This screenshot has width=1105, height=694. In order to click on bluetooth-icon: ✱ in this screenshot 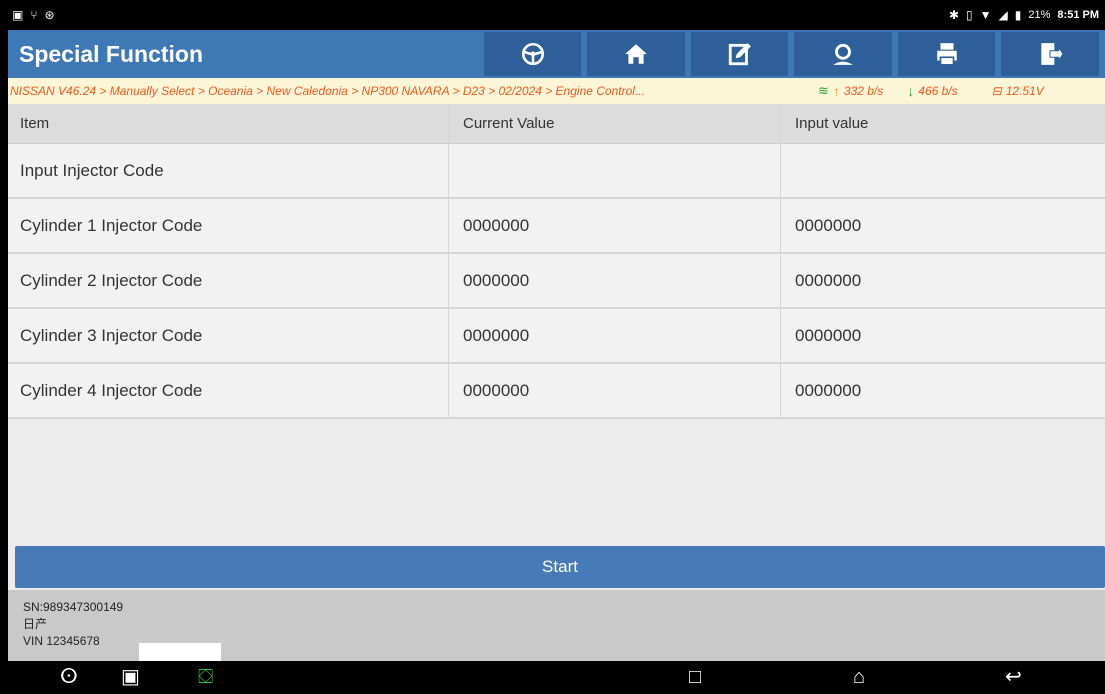, I will do `click(954, 15)`.